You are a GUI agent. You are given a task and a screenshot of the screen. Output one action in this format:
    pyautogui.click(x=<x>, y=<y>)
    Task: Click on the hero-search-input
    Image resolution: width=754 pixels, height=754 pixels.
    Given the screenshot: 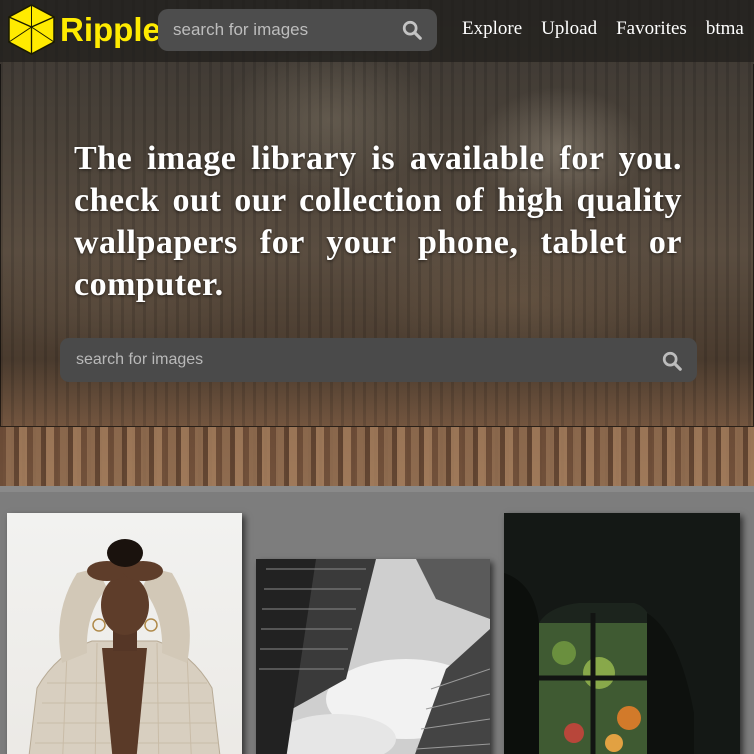 What is the action you would take?
    pyautogui.click(x=355, y=360)
    